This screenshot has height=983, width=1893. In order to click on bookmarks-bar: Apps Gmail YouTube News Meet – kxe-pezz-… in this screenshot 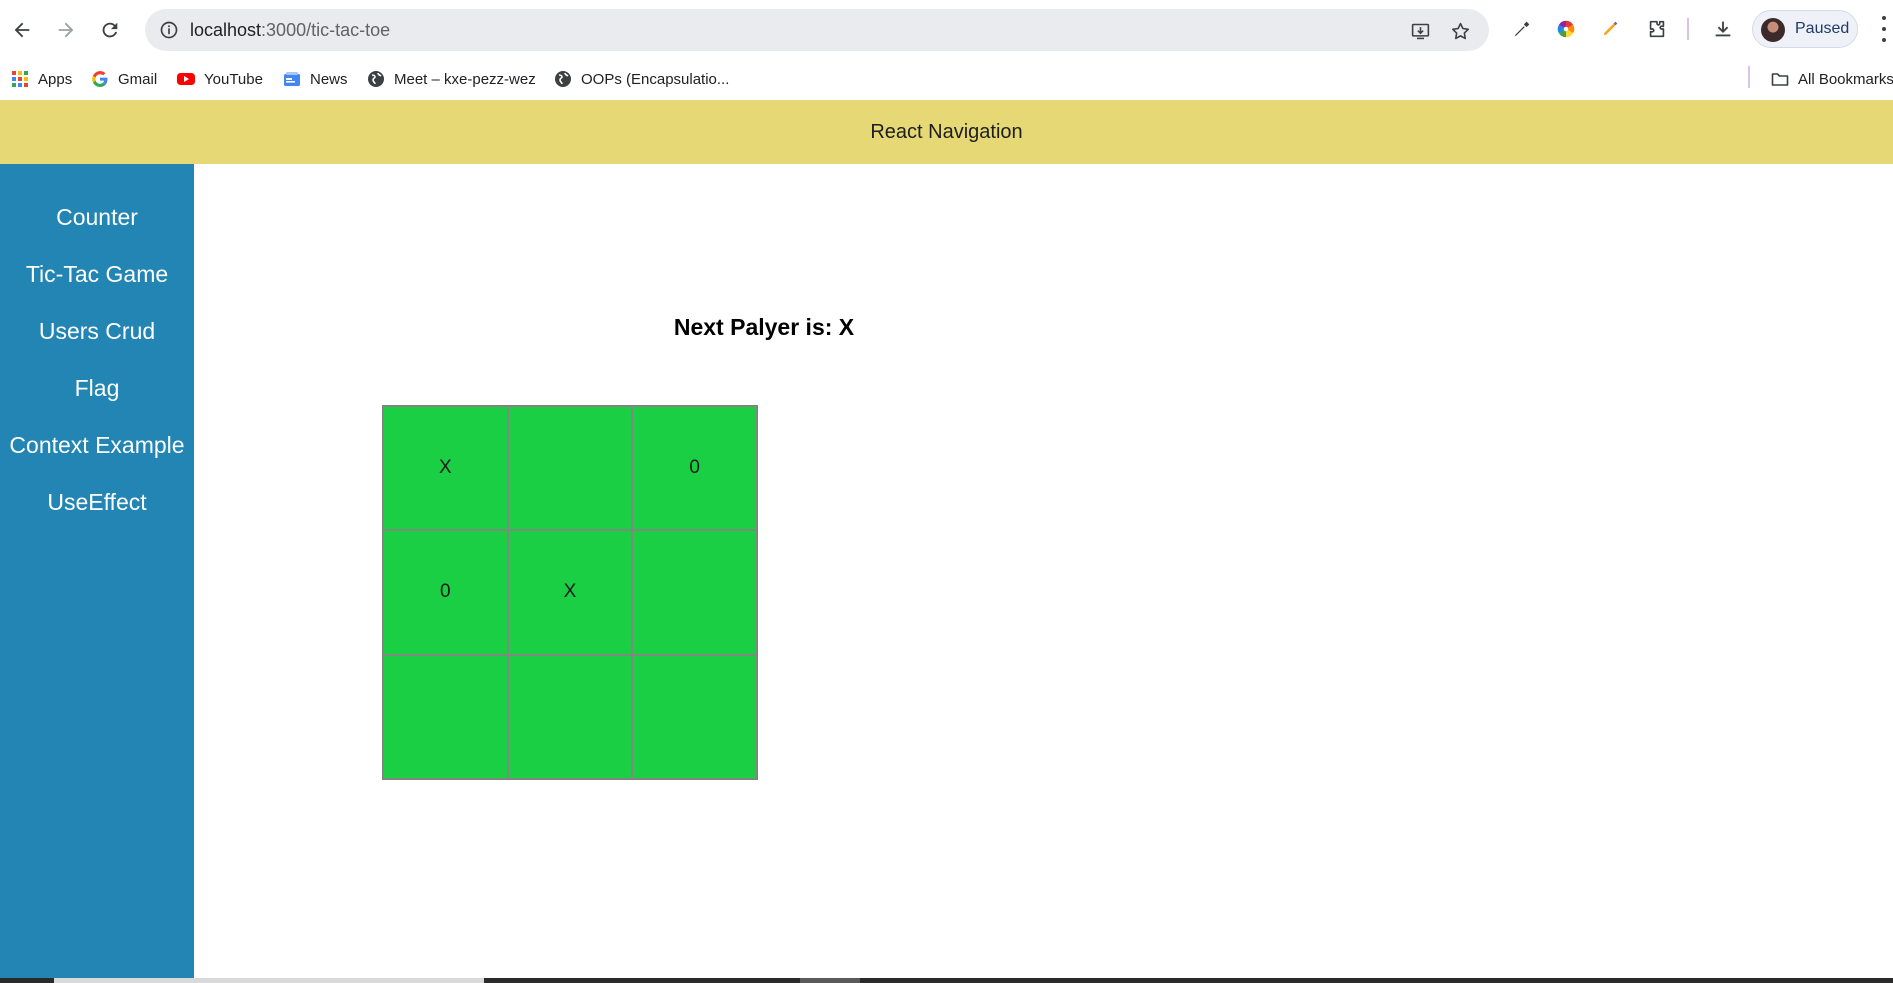, I will do `click(946, 79)`.